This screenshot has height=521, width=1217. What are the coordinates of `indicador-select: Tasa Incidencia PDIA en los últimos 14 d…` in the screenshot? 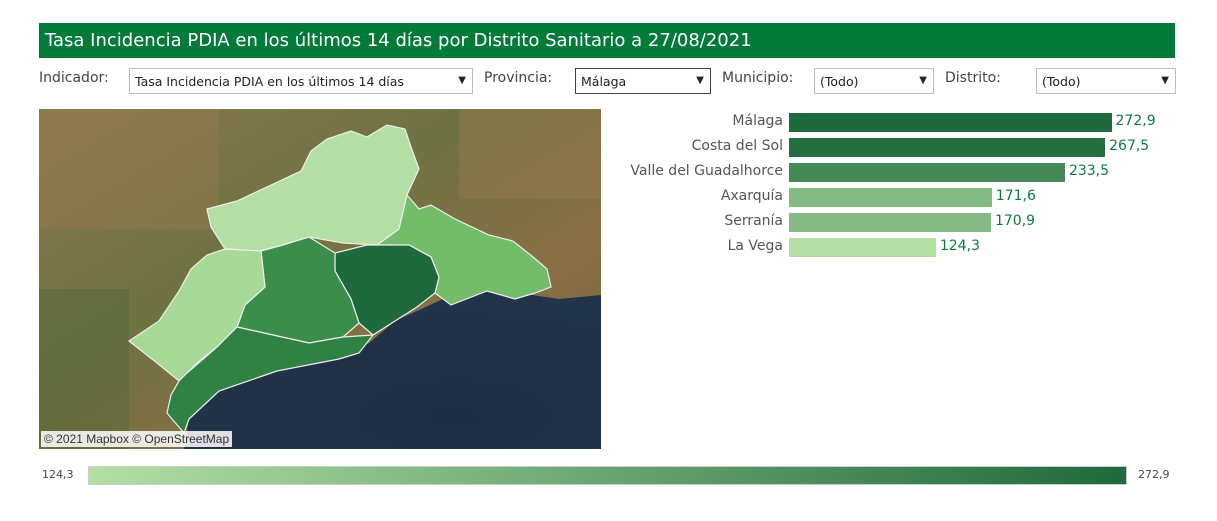 It's located at (301, 81).